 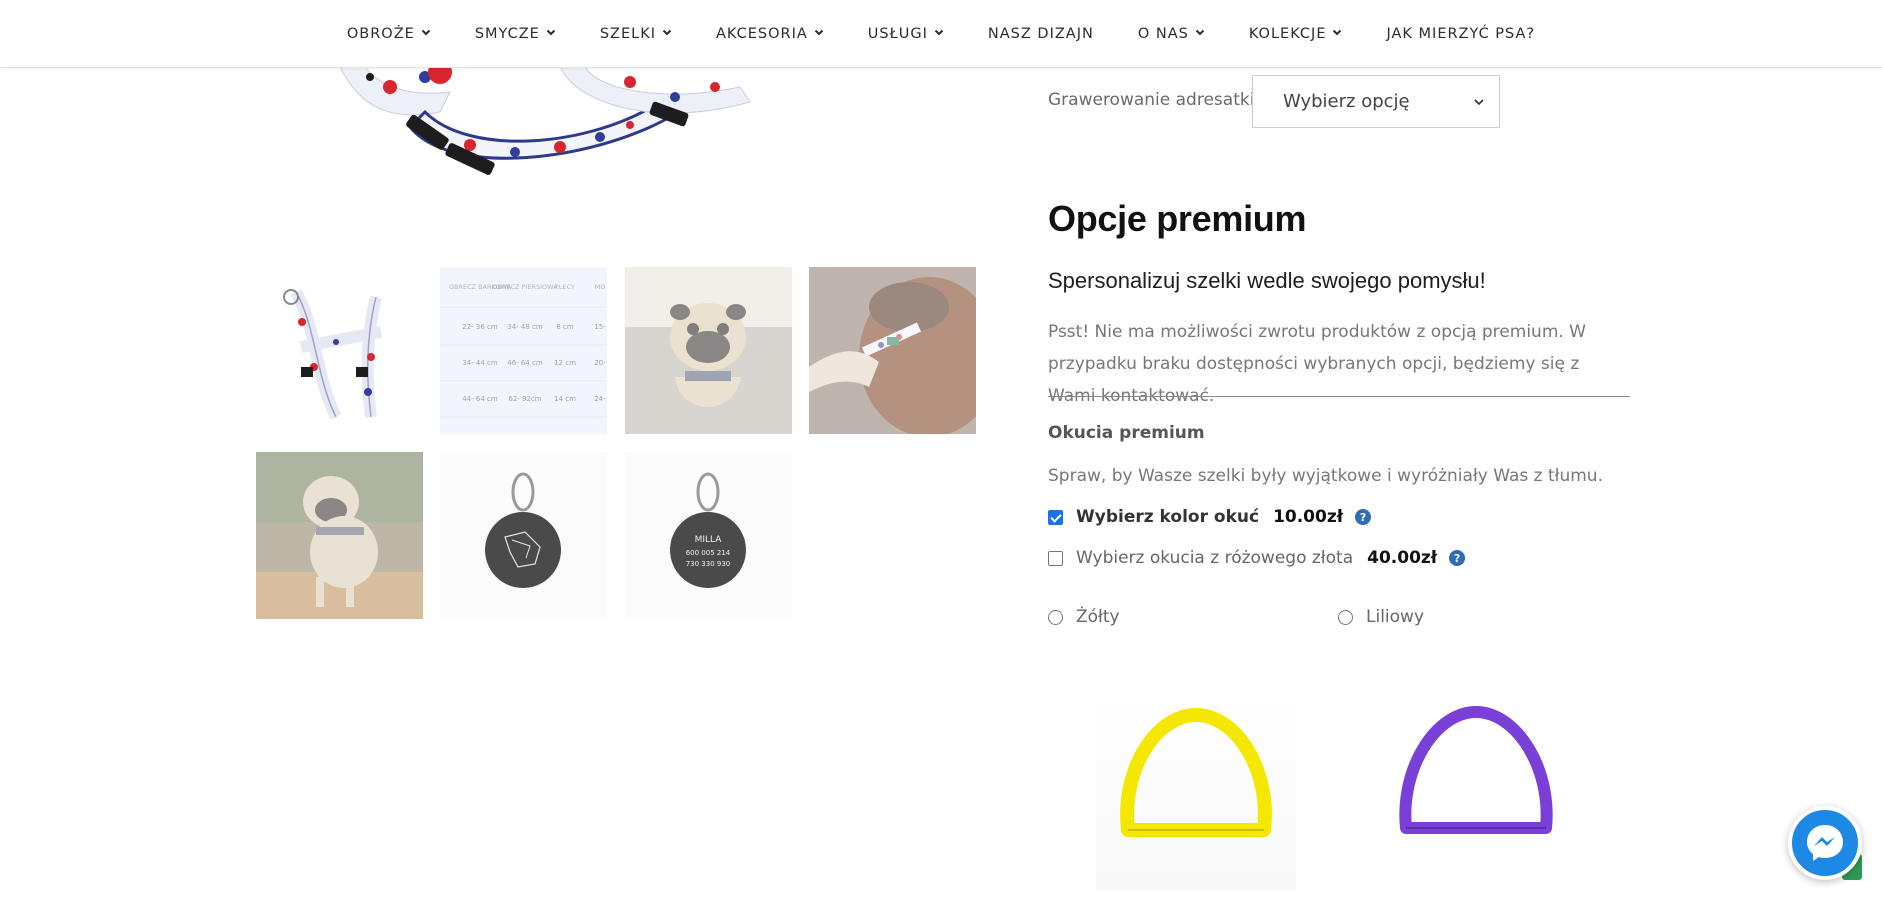 I want to click on size-table-header: OBRECZ PIERSIOWA, so click(x=525, y=287).